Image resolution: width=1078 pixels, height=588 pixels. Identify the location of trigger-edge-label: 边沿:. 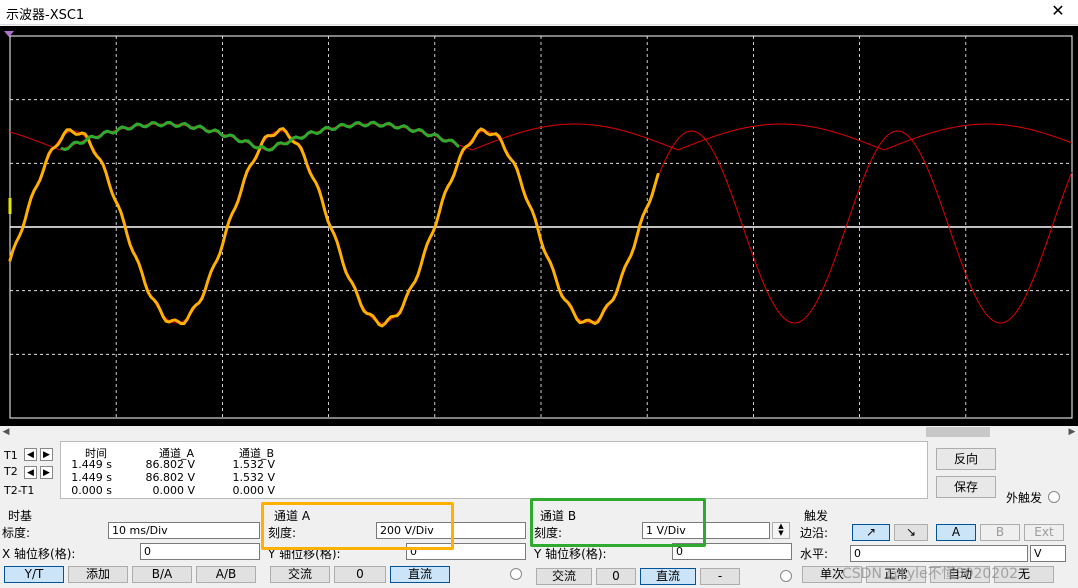
(814, 533).